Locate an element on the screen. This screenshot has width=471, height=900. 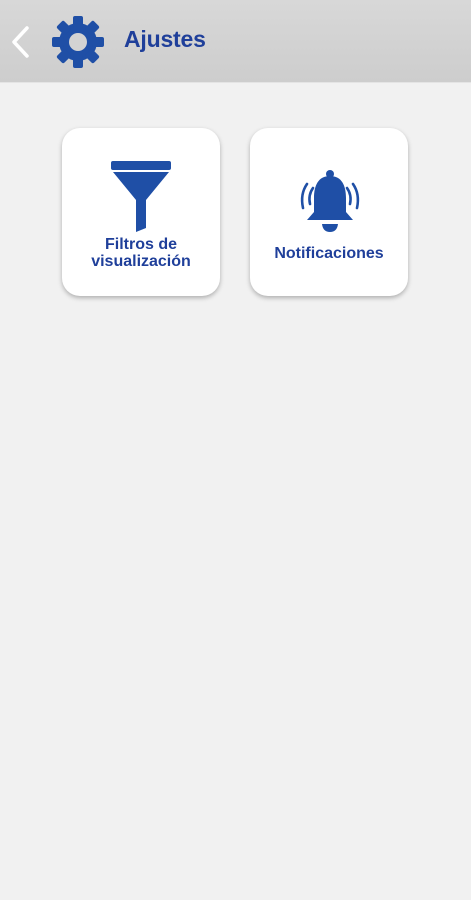
notifications-tile-button: Notificaciones is located at coordinates (329, 212).